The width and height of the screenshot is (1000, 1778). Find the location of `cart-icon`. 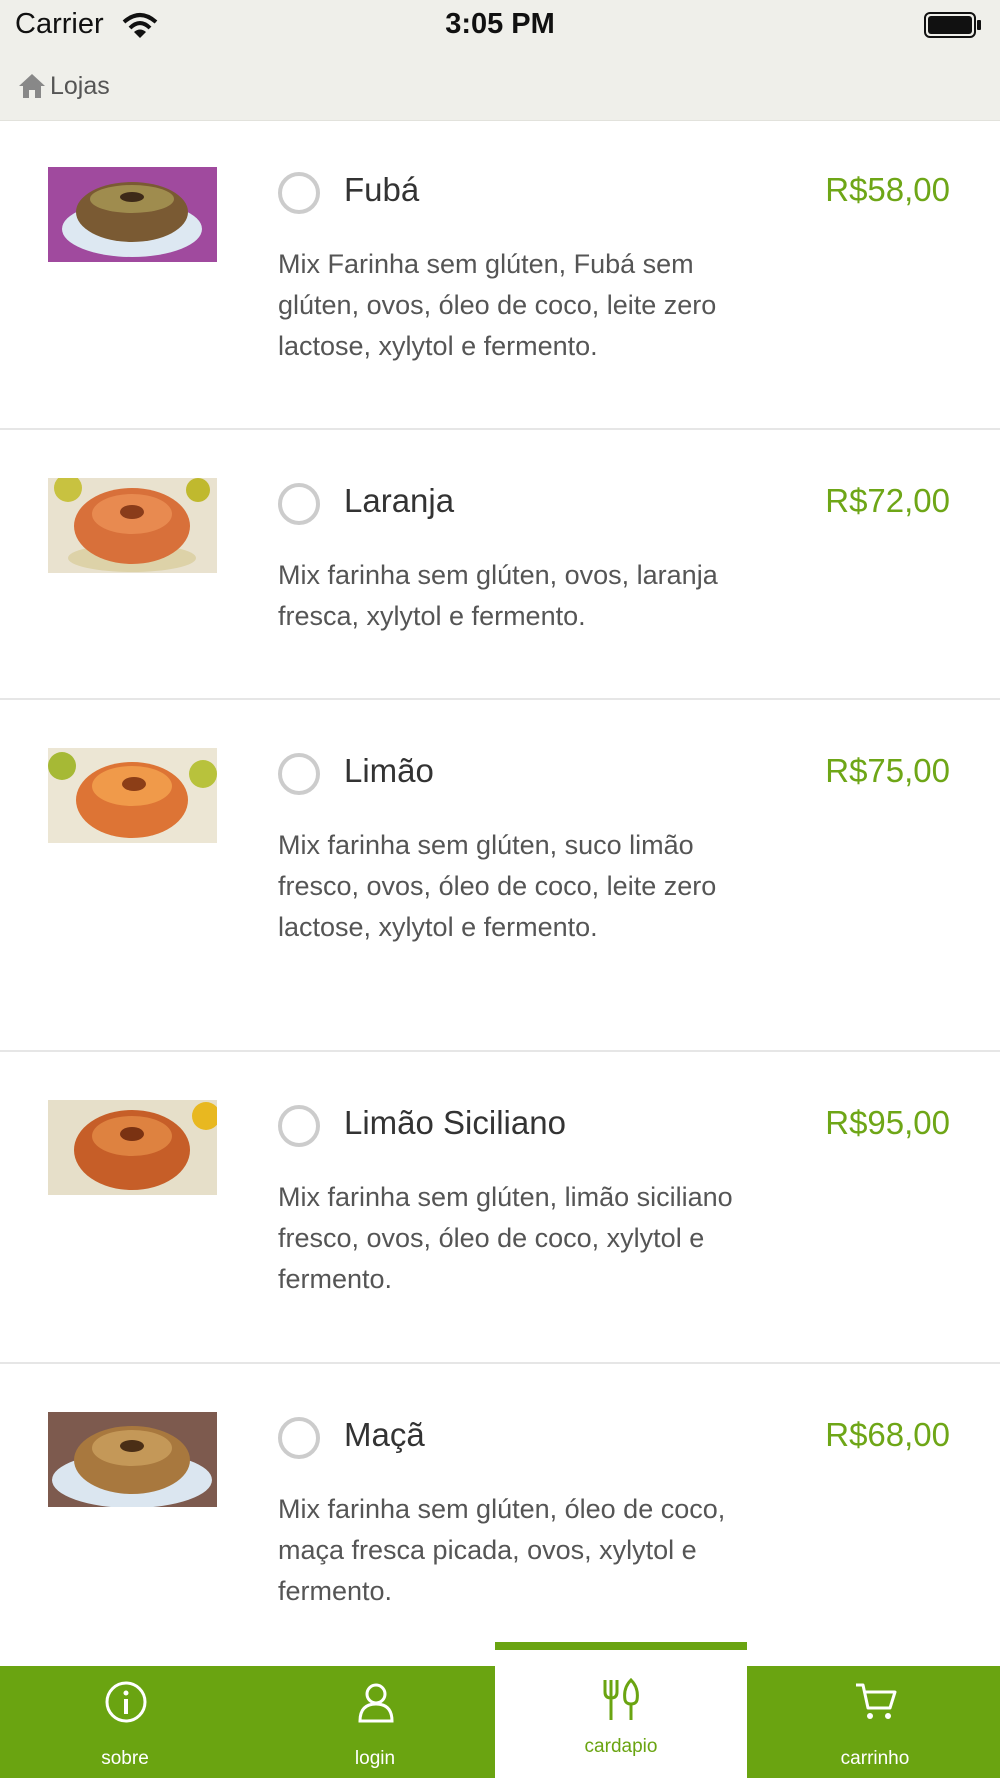

cart-icon is located at coordinates (876, 1701).